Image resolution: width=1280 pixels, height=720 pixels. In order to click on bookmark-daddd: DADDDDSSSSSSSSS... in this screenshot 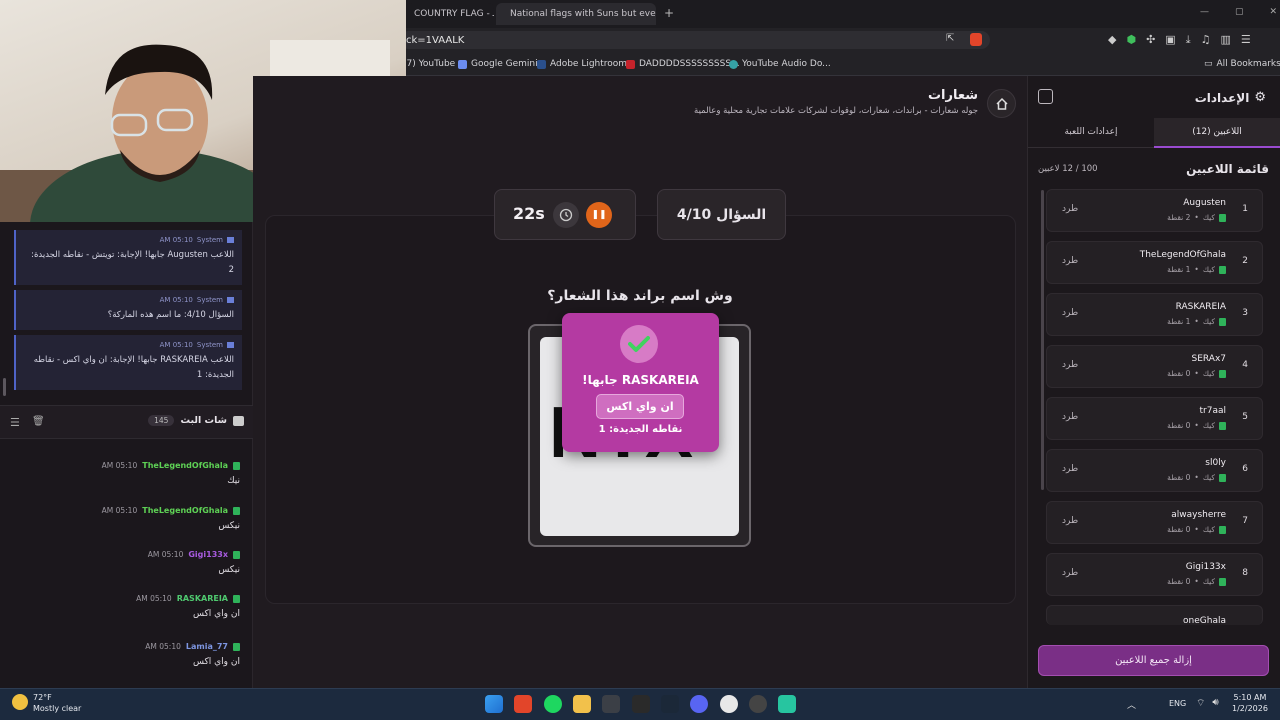, I will do `click(683, 64)`.